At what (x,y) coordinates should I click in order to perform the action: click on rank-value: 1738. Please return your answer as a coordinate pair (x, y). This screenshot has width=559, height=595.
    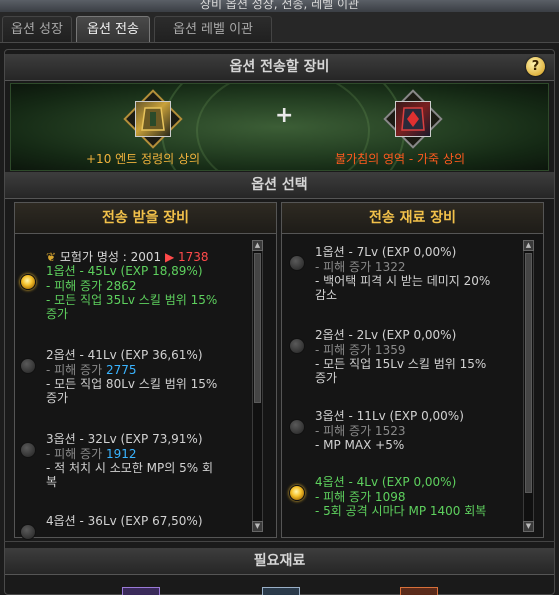
    Looking at the image, I should click on (193, 257).